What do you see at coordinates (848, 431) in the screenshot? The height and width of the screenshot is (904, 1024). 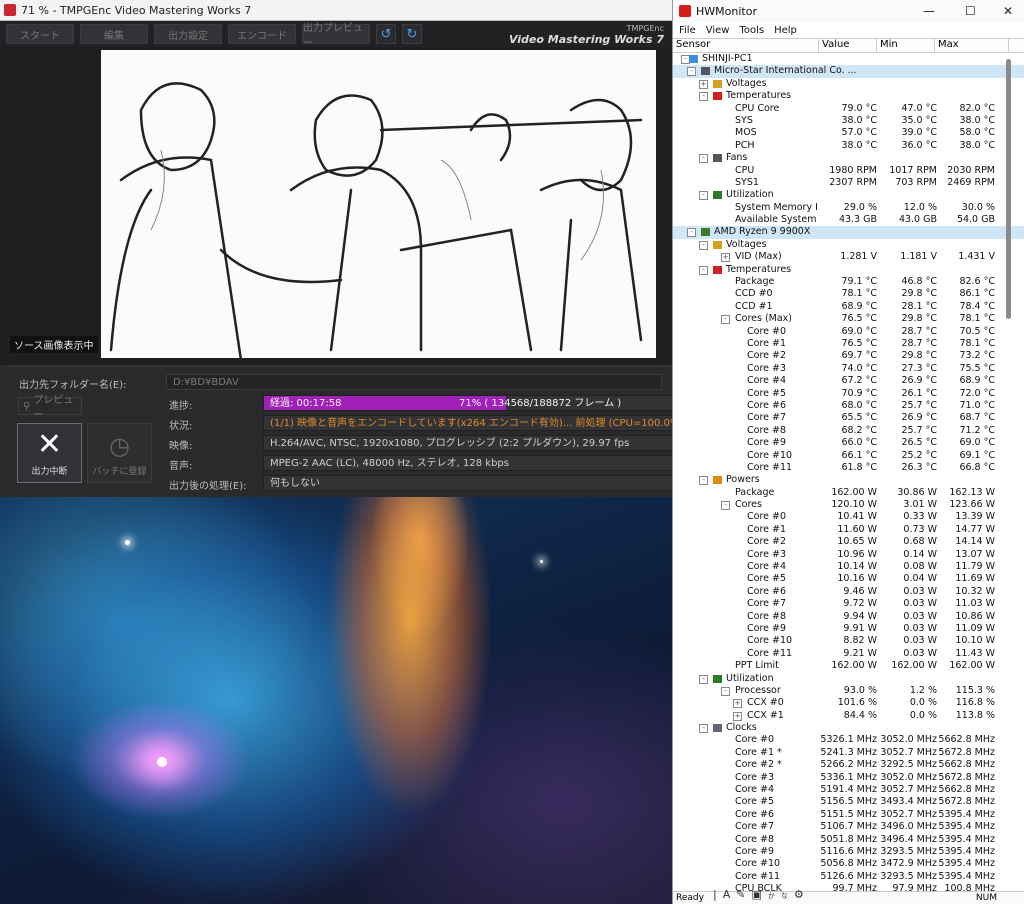 I see `sensor-row: Core #8 68.2 °C 25.7 °C 71.2 °C` at bounding box center [848, 431].